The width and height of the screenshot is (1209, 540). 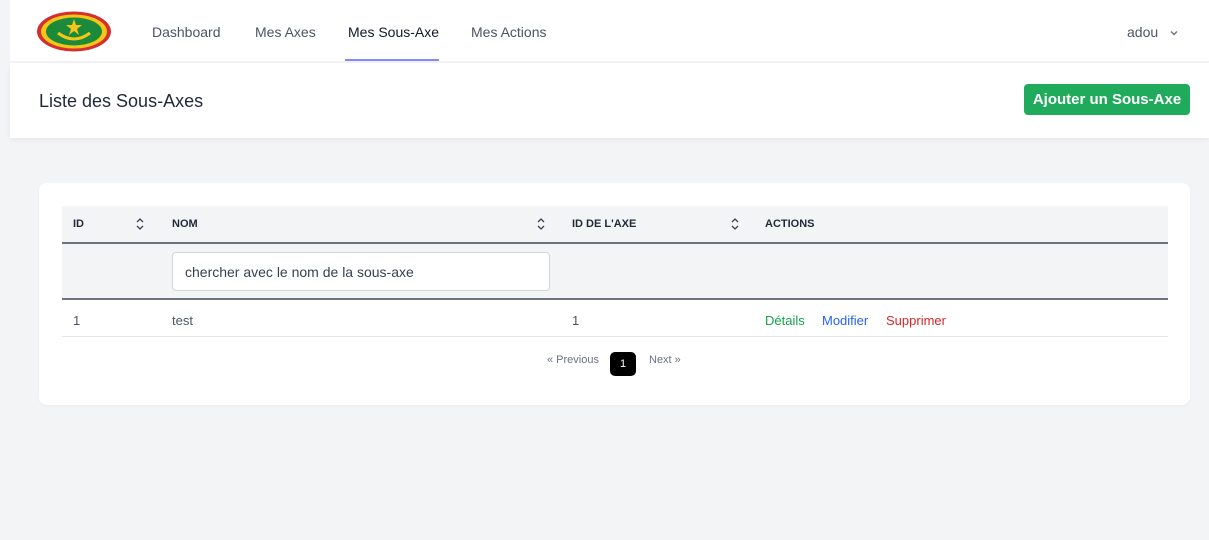 I want to click on emblem-logo, so click(x=74, y=31).